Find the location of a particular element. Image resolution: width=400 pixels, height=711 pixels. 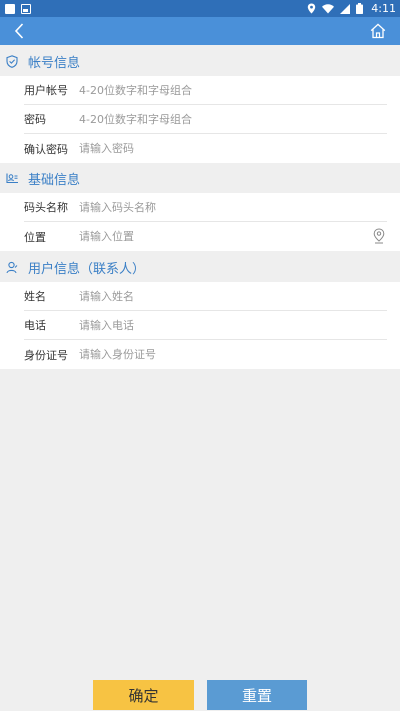

phone-input is located at coordinates (209, 325).